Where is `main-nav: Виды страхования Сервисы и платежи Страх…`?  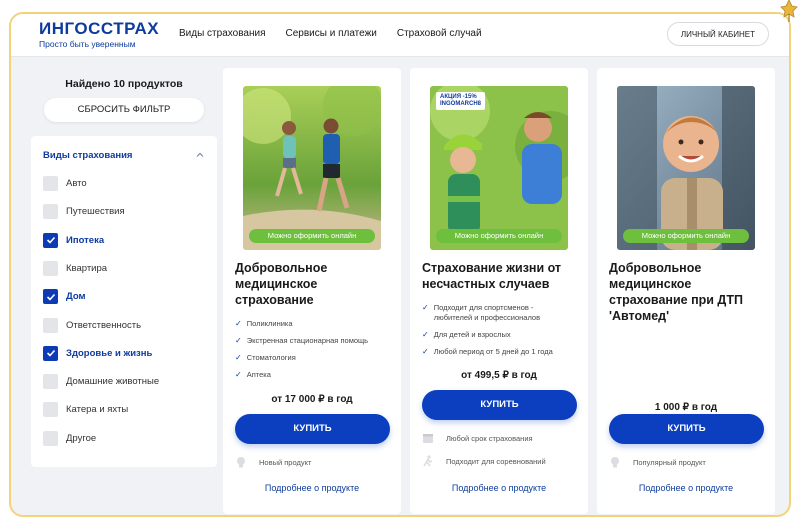
main-nav: Виды страхования Сервисы и платежи Страх… is located at coordinates (330, 33).